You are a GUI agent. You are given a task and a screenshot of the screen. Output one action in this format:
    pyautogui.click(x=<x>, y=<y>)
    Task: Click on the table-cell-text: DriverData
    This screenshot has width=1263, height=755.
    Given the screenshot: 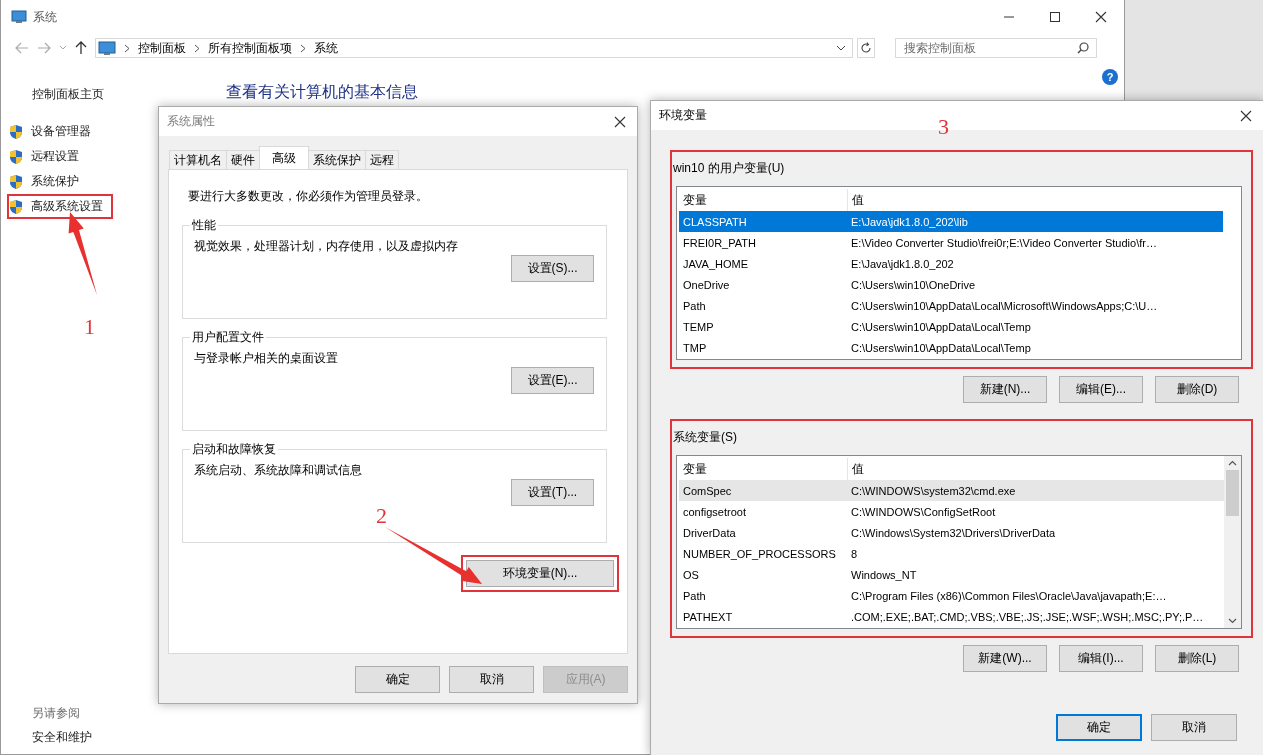 What is the action you would take?
    pyautogui.click(x=709, y=532)
    